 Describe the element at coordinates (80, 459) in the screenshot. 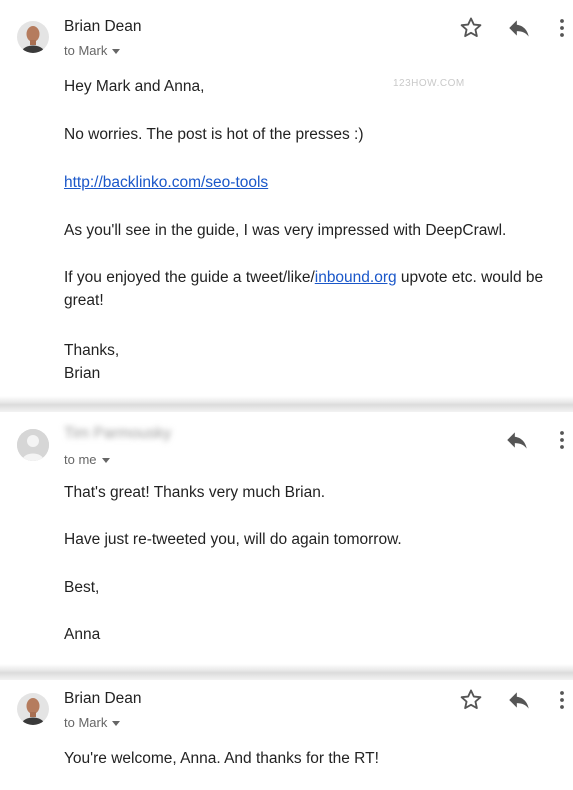

I see `recipient-label: to me` at that location.